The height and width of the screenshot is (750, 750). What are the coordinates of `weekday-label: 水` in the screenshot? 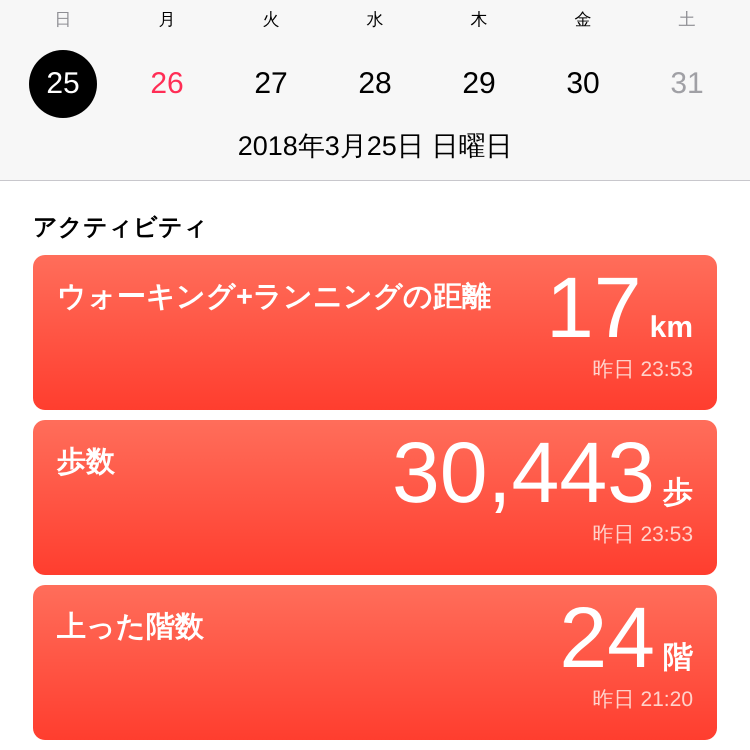 It's located at (375, 20).